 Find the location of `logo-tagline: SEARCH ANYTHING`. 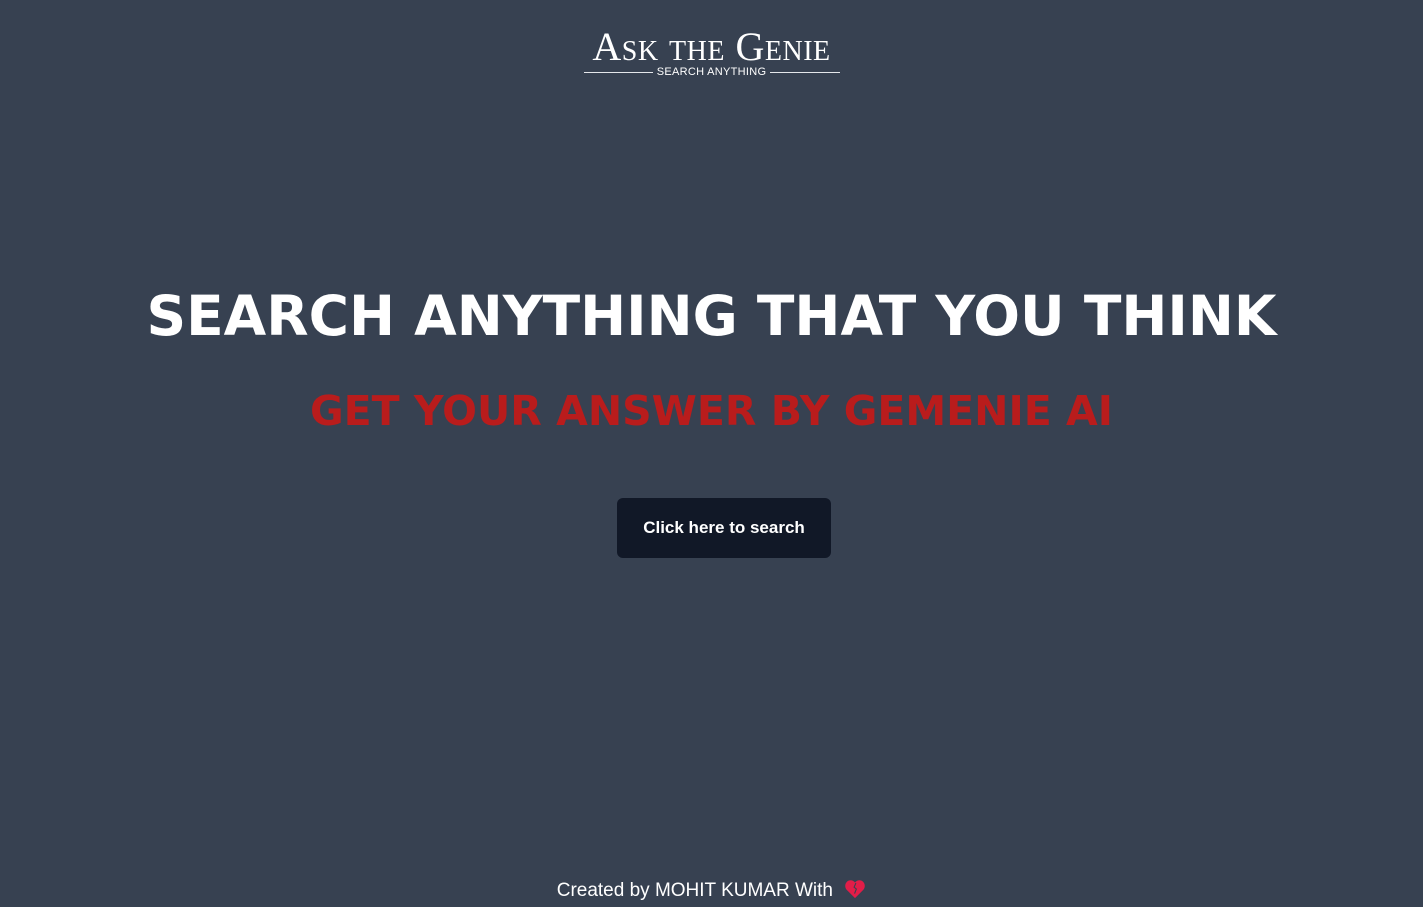

logo-tagline: SEARCH ANYTHING is located at coordinates (711, 72).